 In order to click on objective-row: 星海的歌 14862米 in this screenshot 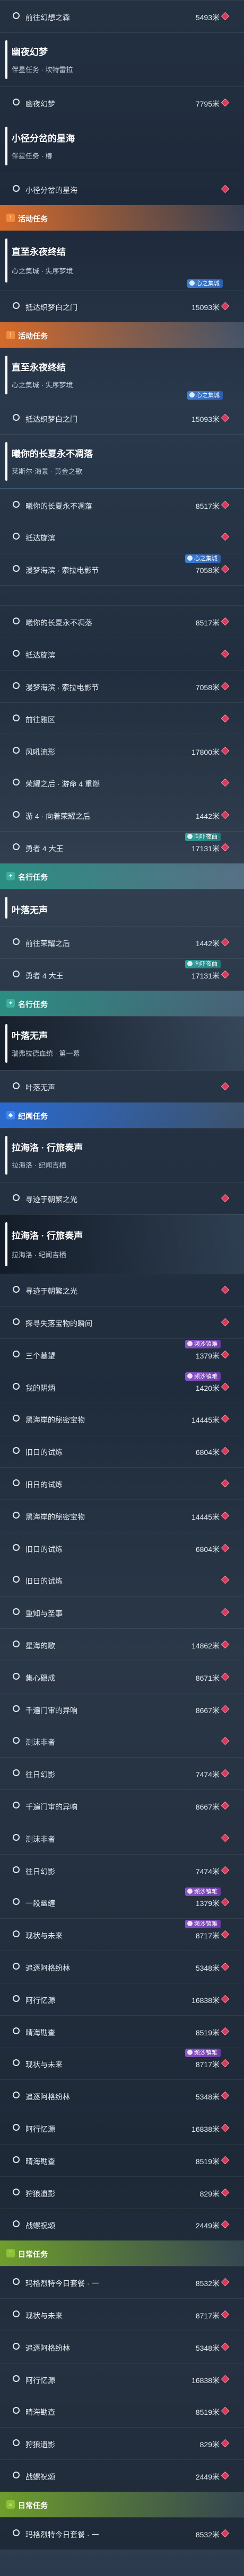, I will do `click(122, 1644)`.